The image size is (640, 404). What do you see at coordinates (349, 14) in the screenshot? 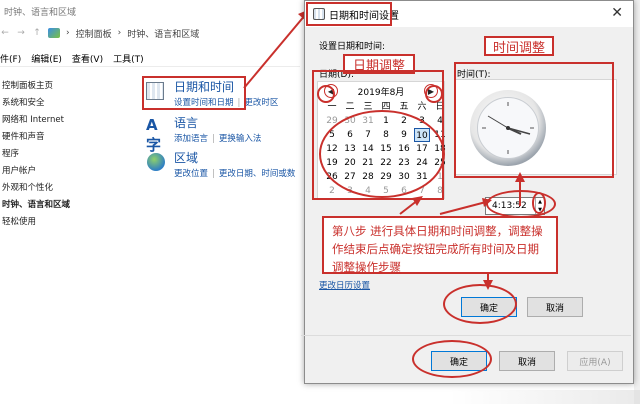
I see `highlight-dialog-title` at bounding box center [349, 14].